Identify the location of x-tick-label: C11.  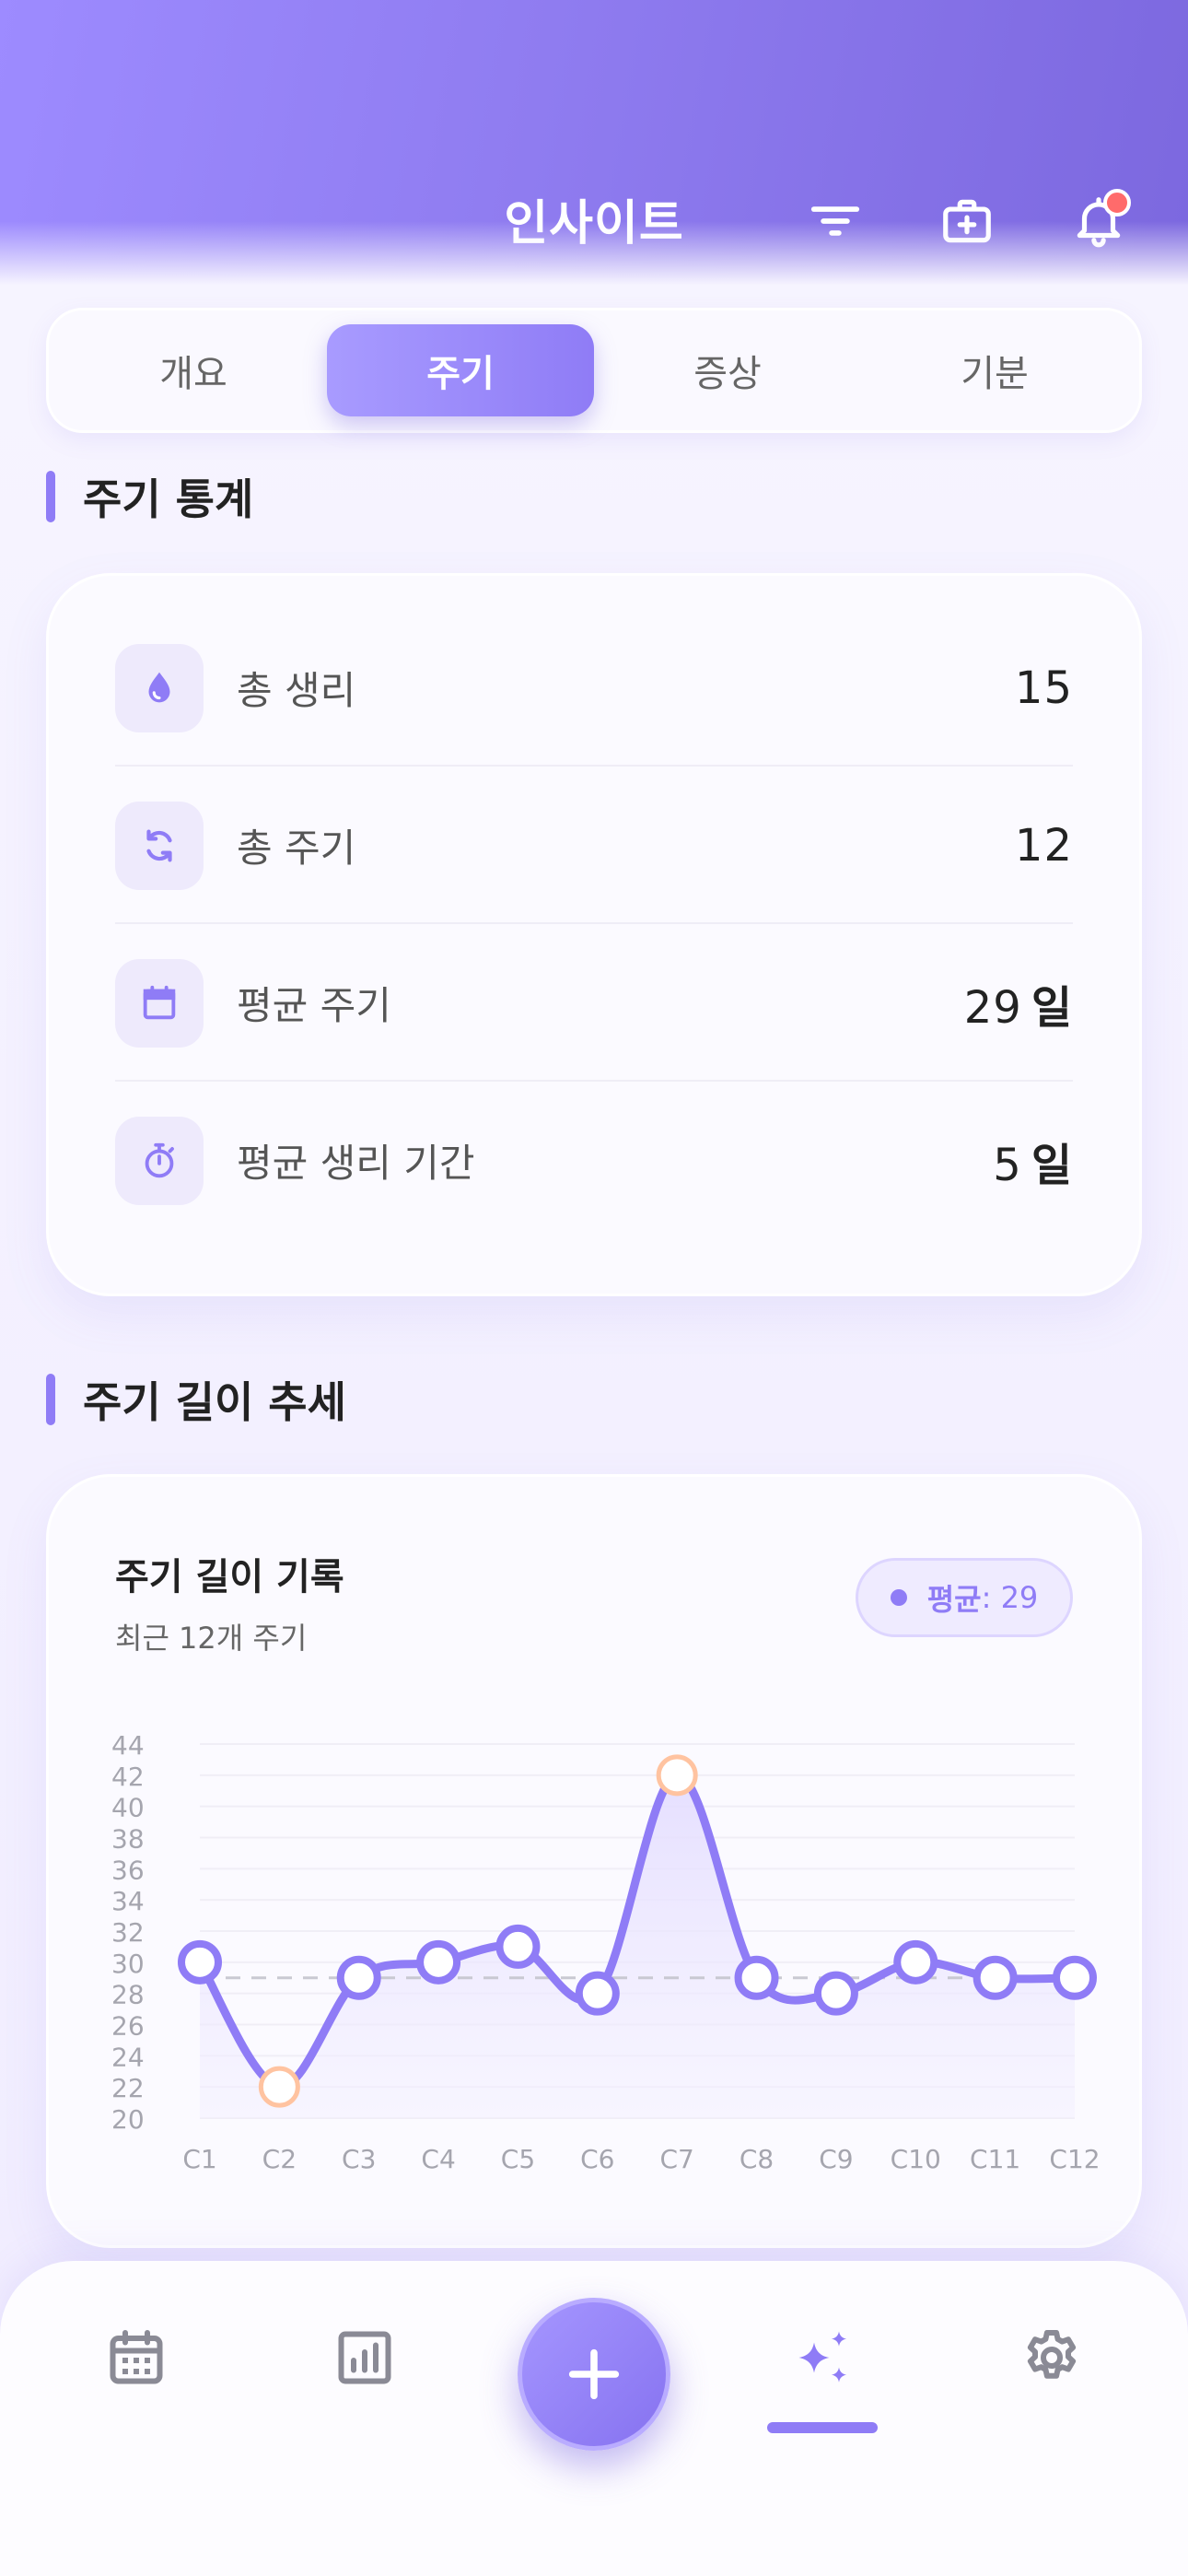
(995, 2159).